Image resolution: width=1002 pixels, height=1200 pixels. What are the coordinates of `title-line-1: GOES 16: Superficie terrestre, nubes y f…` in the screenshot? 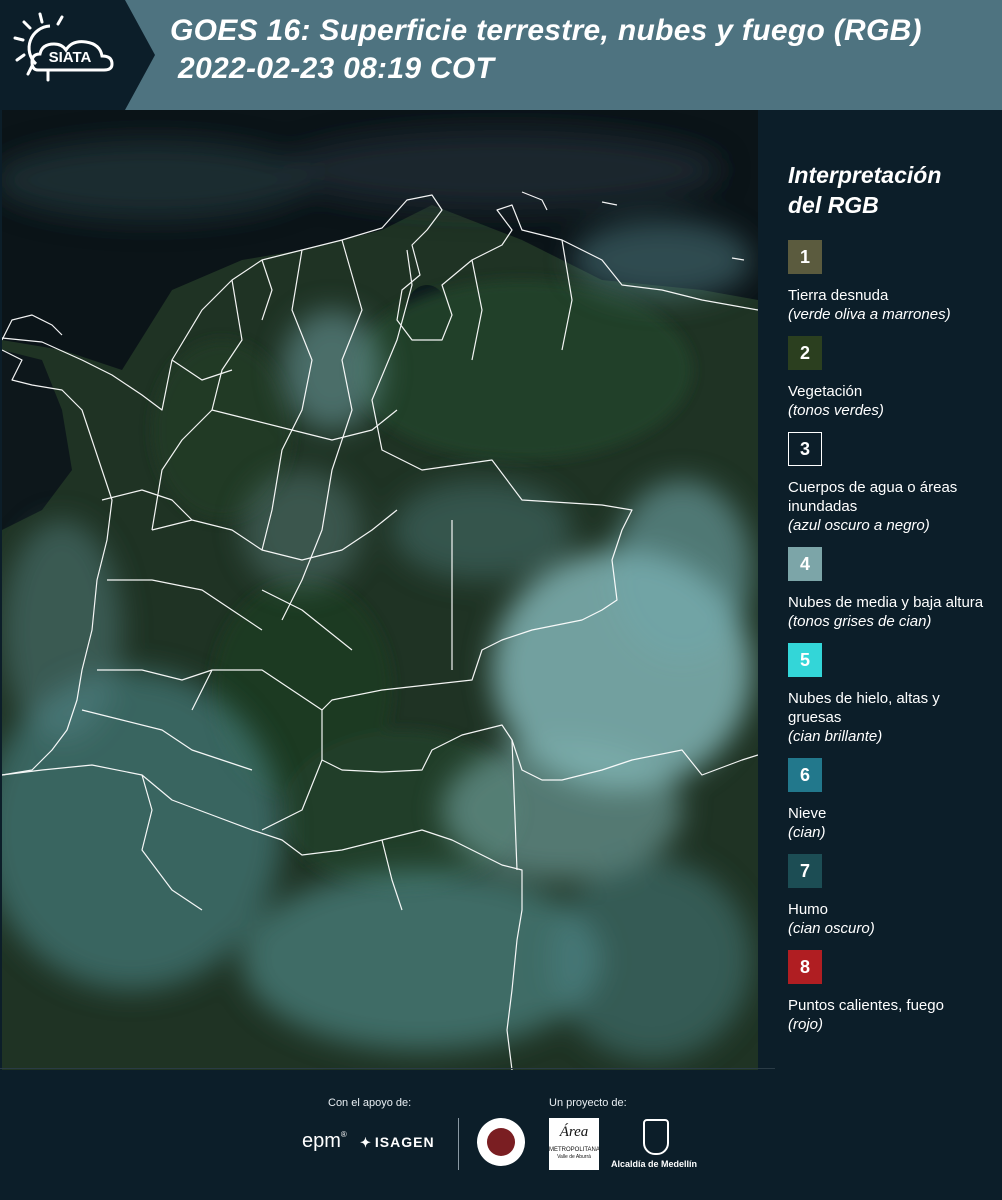 It's located at (546, 30).